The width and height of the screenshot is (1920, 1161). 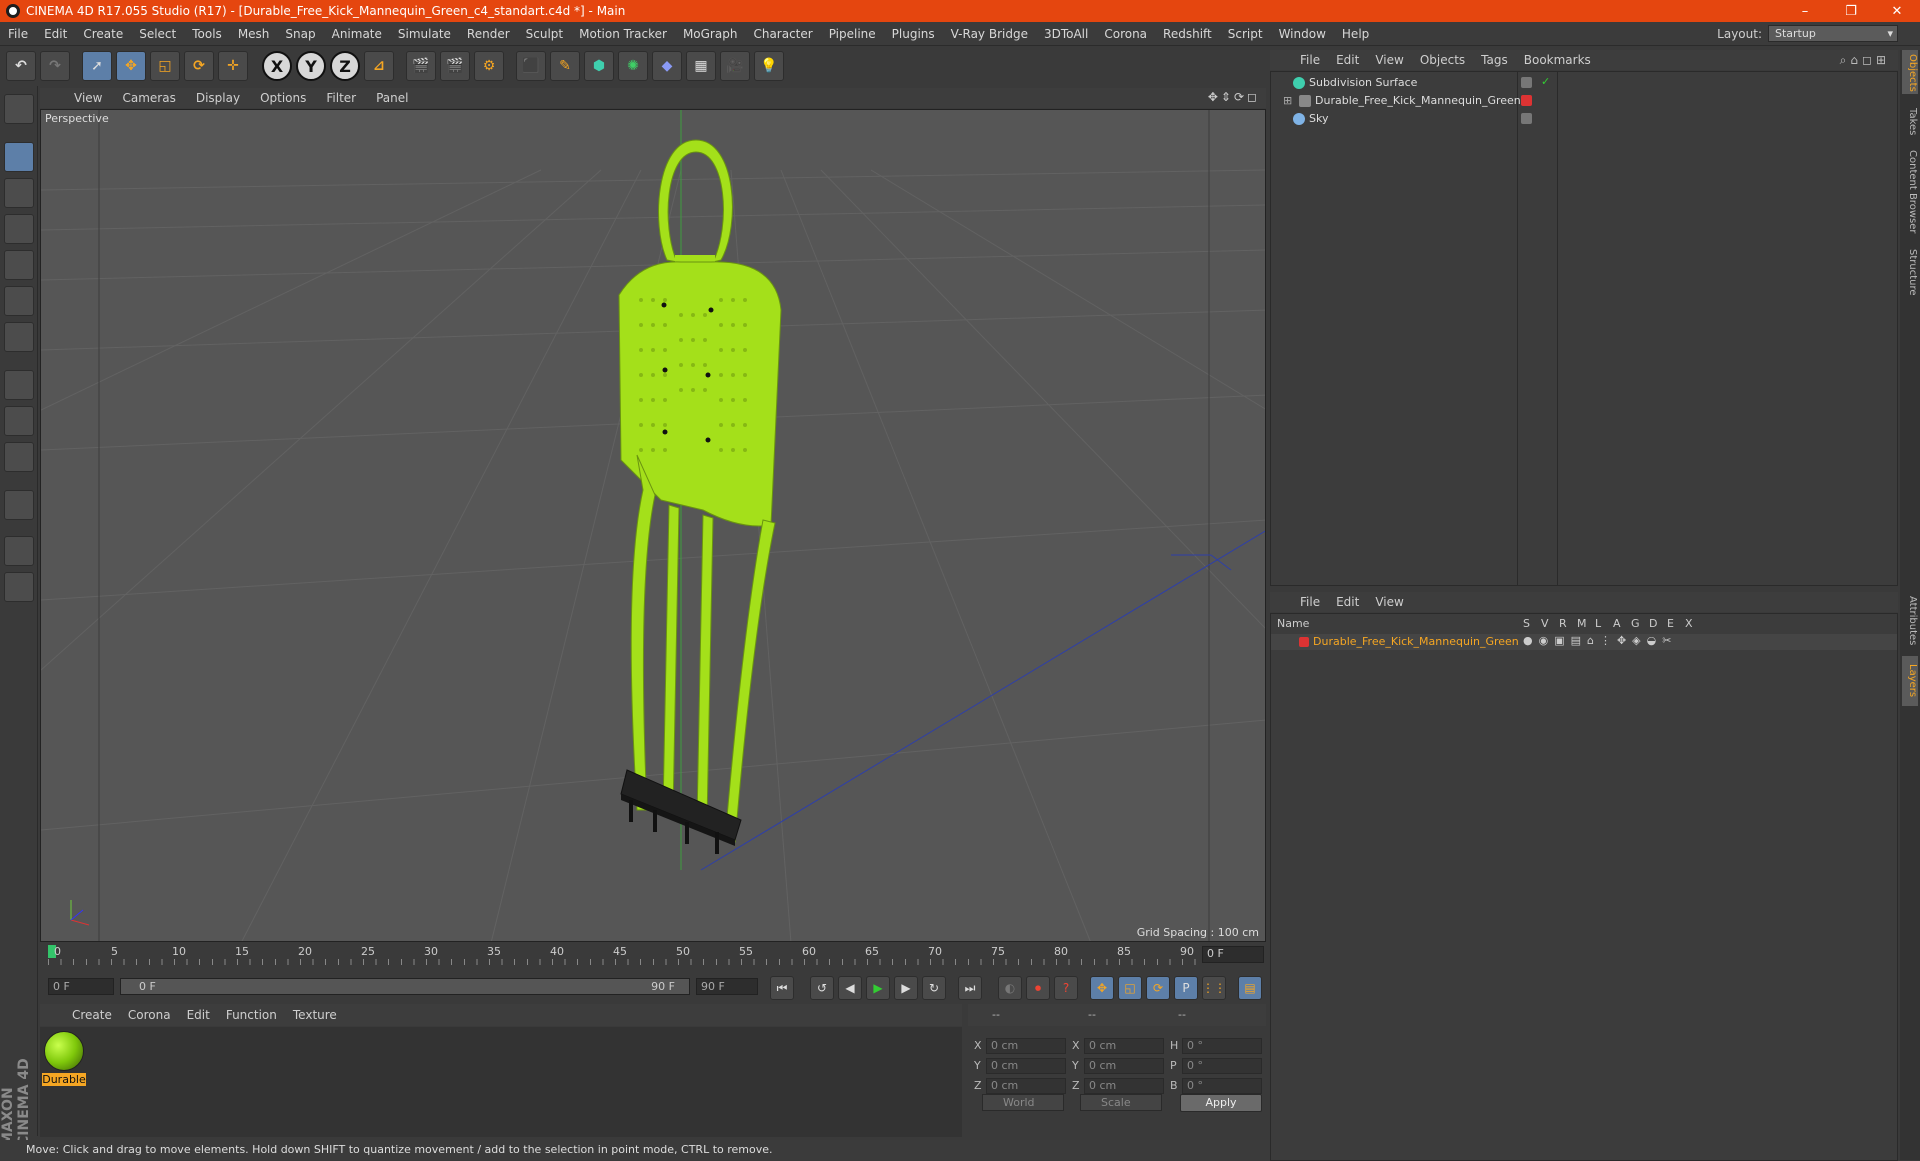 What do you see at coordinates (1355, 34) in the screenshot?
I see `menu-help: Help` at bounding box center [1355, 34].